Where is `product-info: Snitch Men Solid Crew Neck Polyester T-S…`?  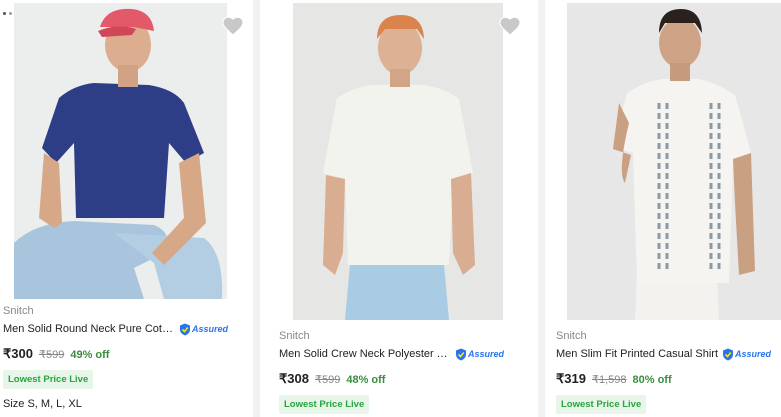
product-info: Snitch Men Solid Crew Neck Polyester T-S… is located at coordinates (399, 371).